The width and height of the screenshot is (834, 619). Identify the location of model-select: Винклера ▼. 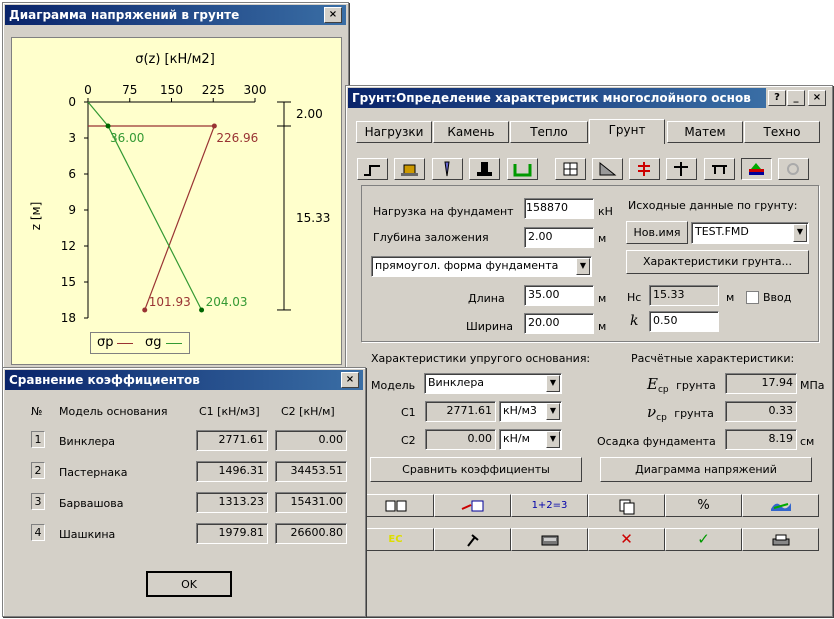
(493, 383).